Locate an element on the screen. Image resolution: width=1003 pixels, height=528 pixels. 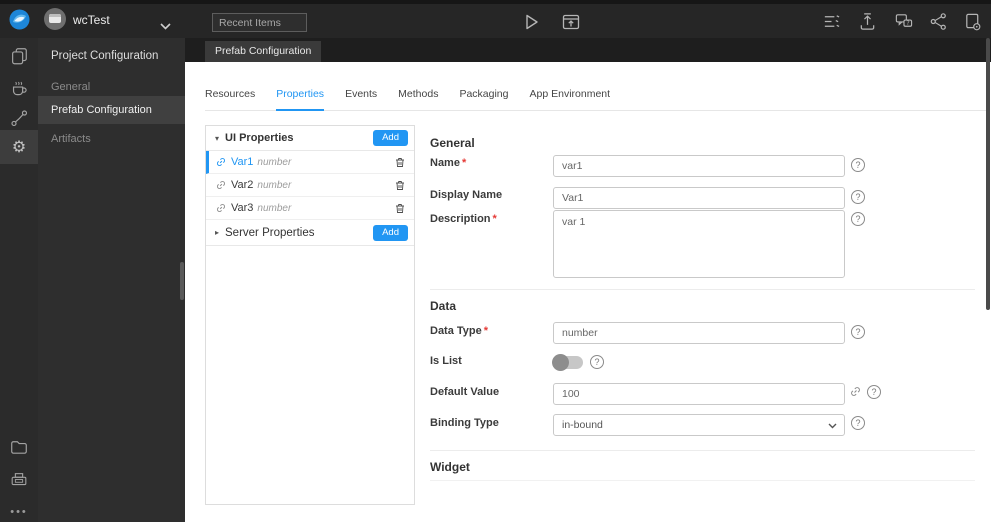
settings-list-icon is located at coordinates (832, 22).